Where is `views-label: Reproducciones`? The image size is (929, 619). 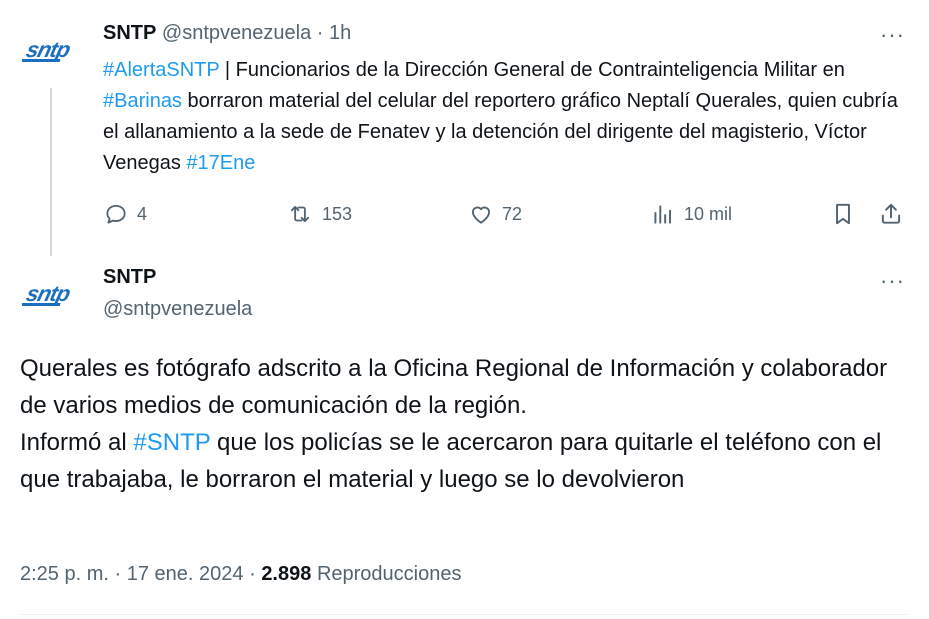 views-label: Reproducciones is located at coordinates (389, 574).